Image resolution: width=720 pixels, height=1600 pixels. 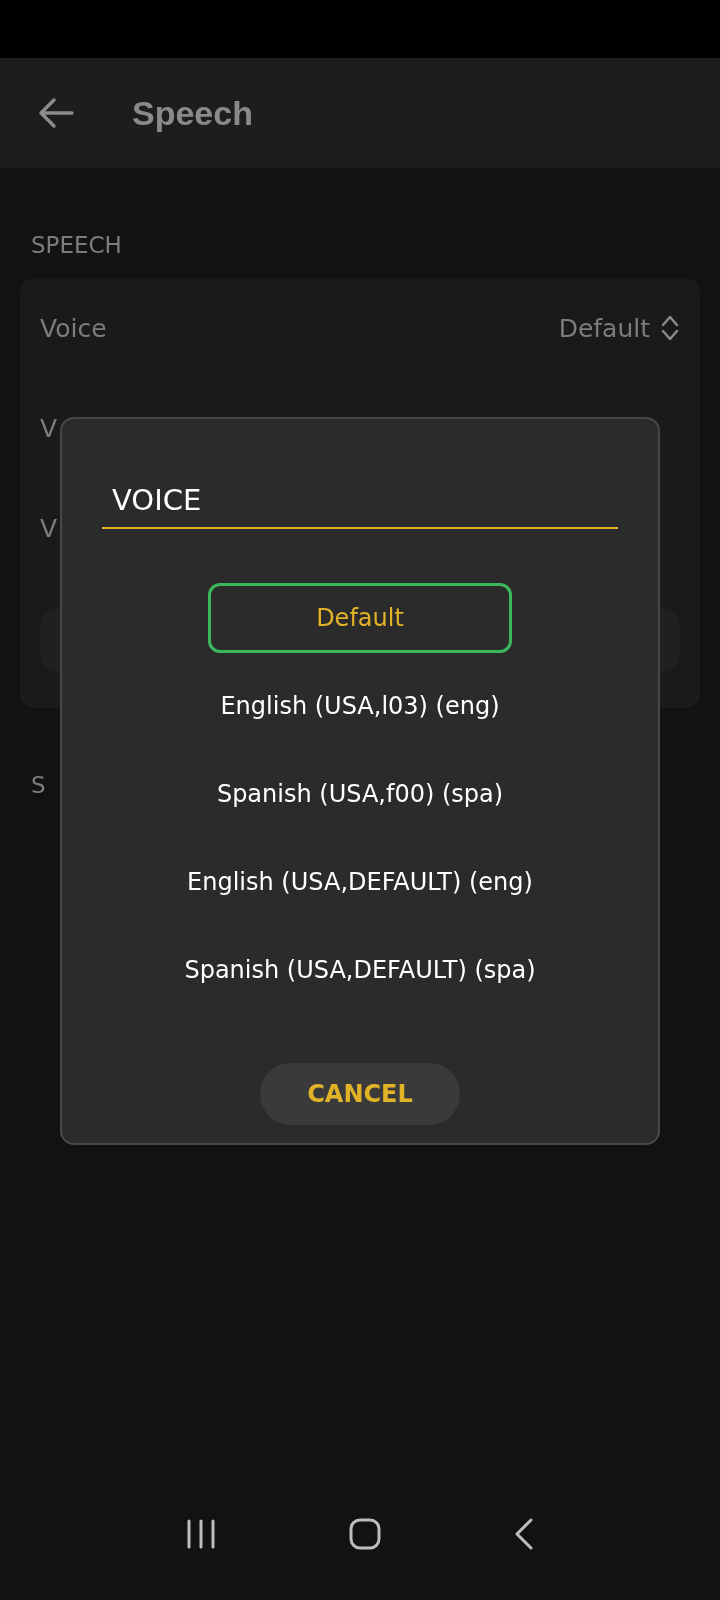 What do you see at coordinates (76, 245) in the screenshot?
I see `section-header: SPEECH` at bounding box center [76, 245].